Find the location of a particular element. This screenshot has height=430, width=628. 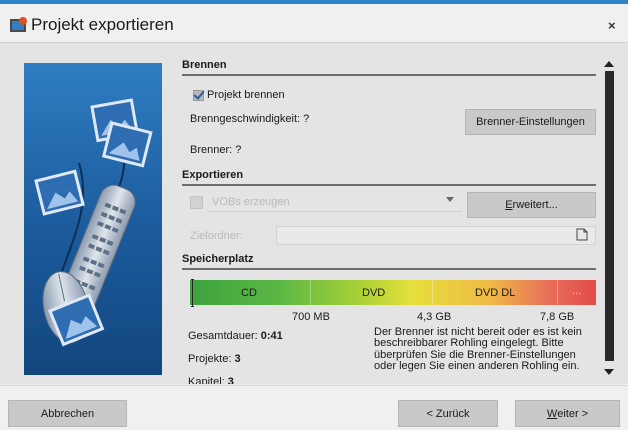

chapters-label: Kapitel: is located at coordinates (206, 380).